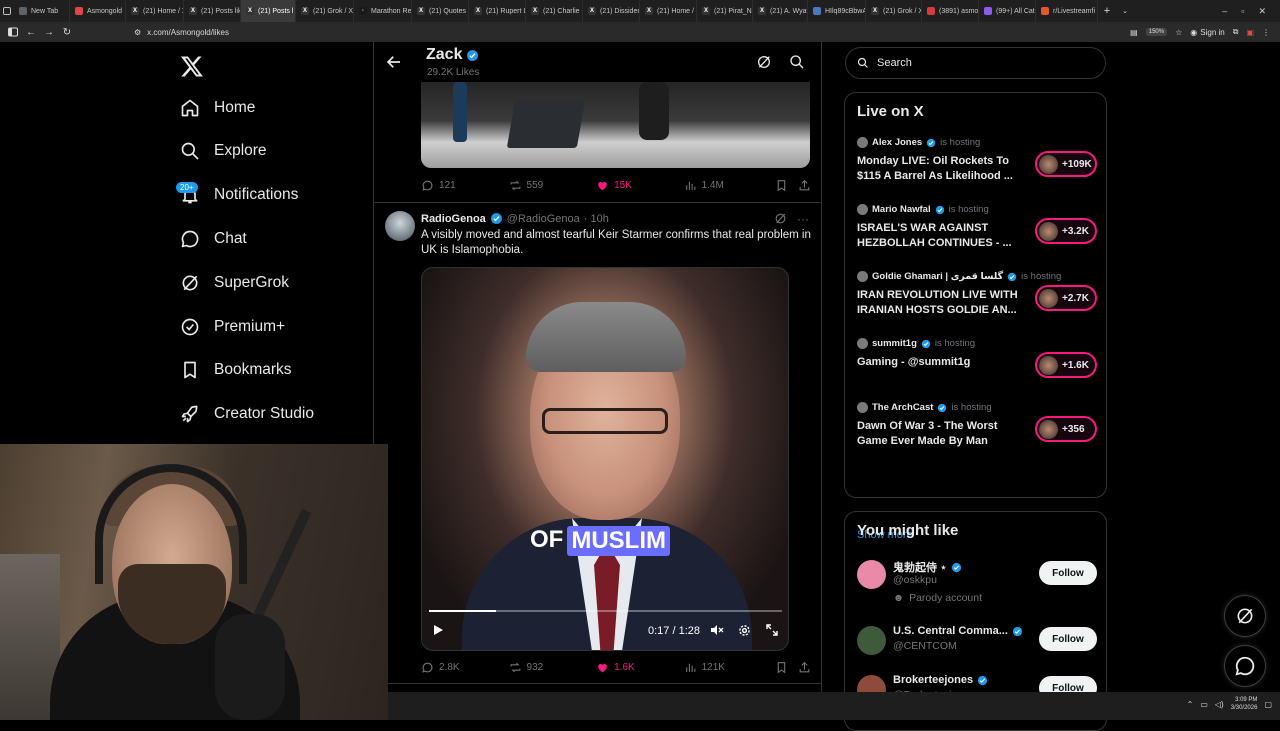  What do you see at coordinates (902, 407) in the screenshot?
I see `host-name: The ArchCast` at bounding box center [902, 407].